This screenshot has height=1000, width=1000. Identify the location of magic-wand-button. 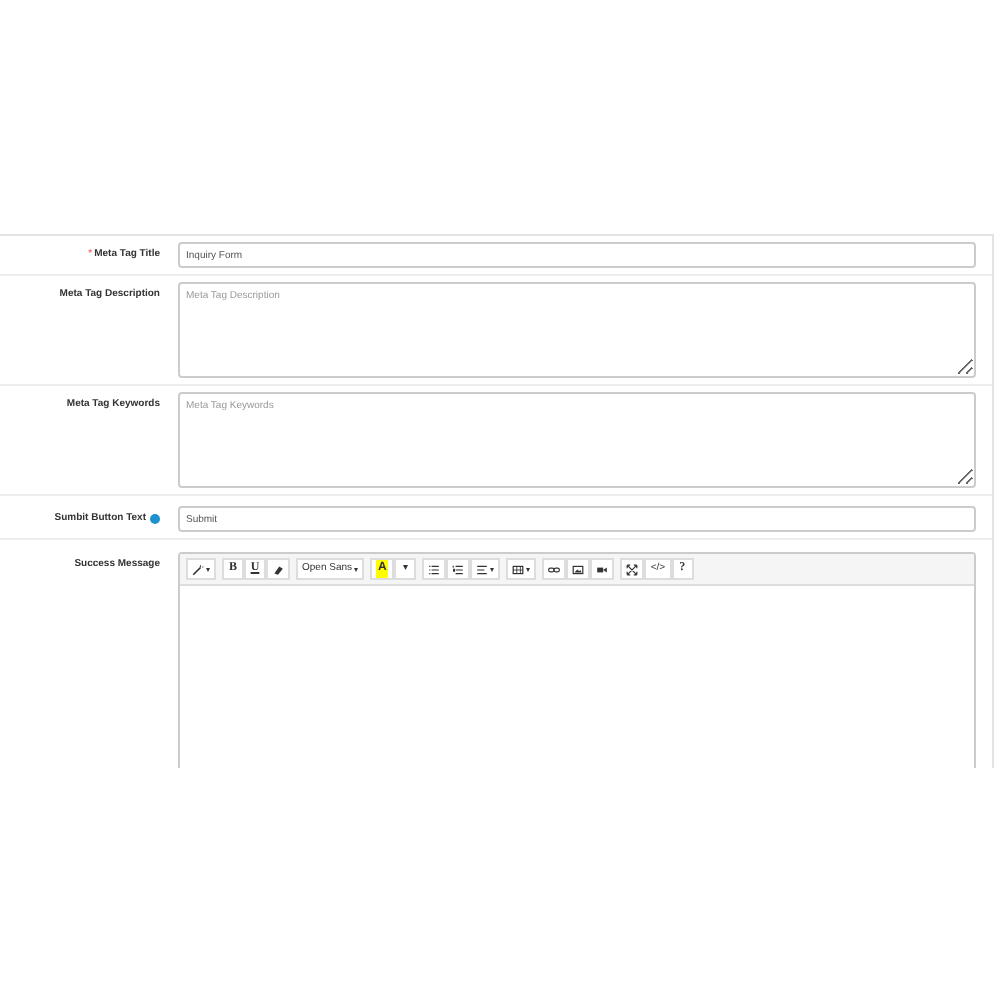
(201, 569).